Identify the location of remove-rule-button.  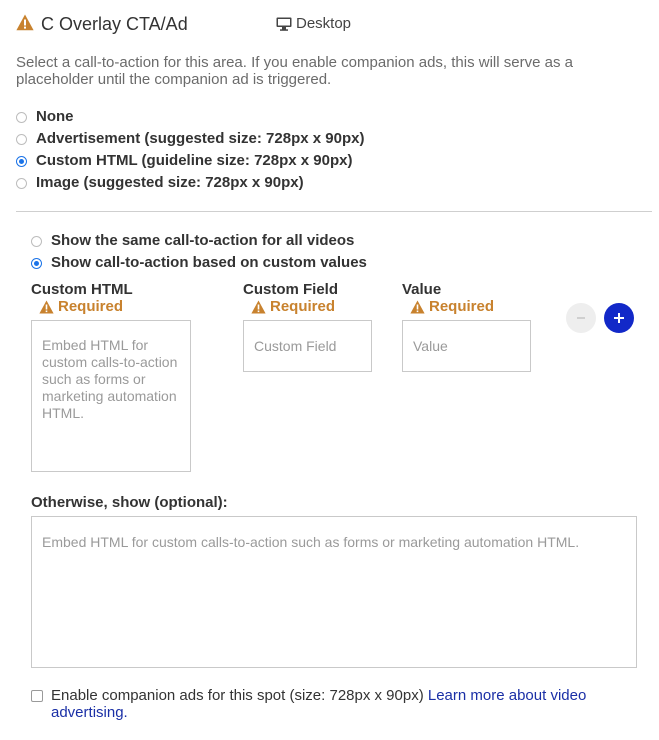
(581, 318).